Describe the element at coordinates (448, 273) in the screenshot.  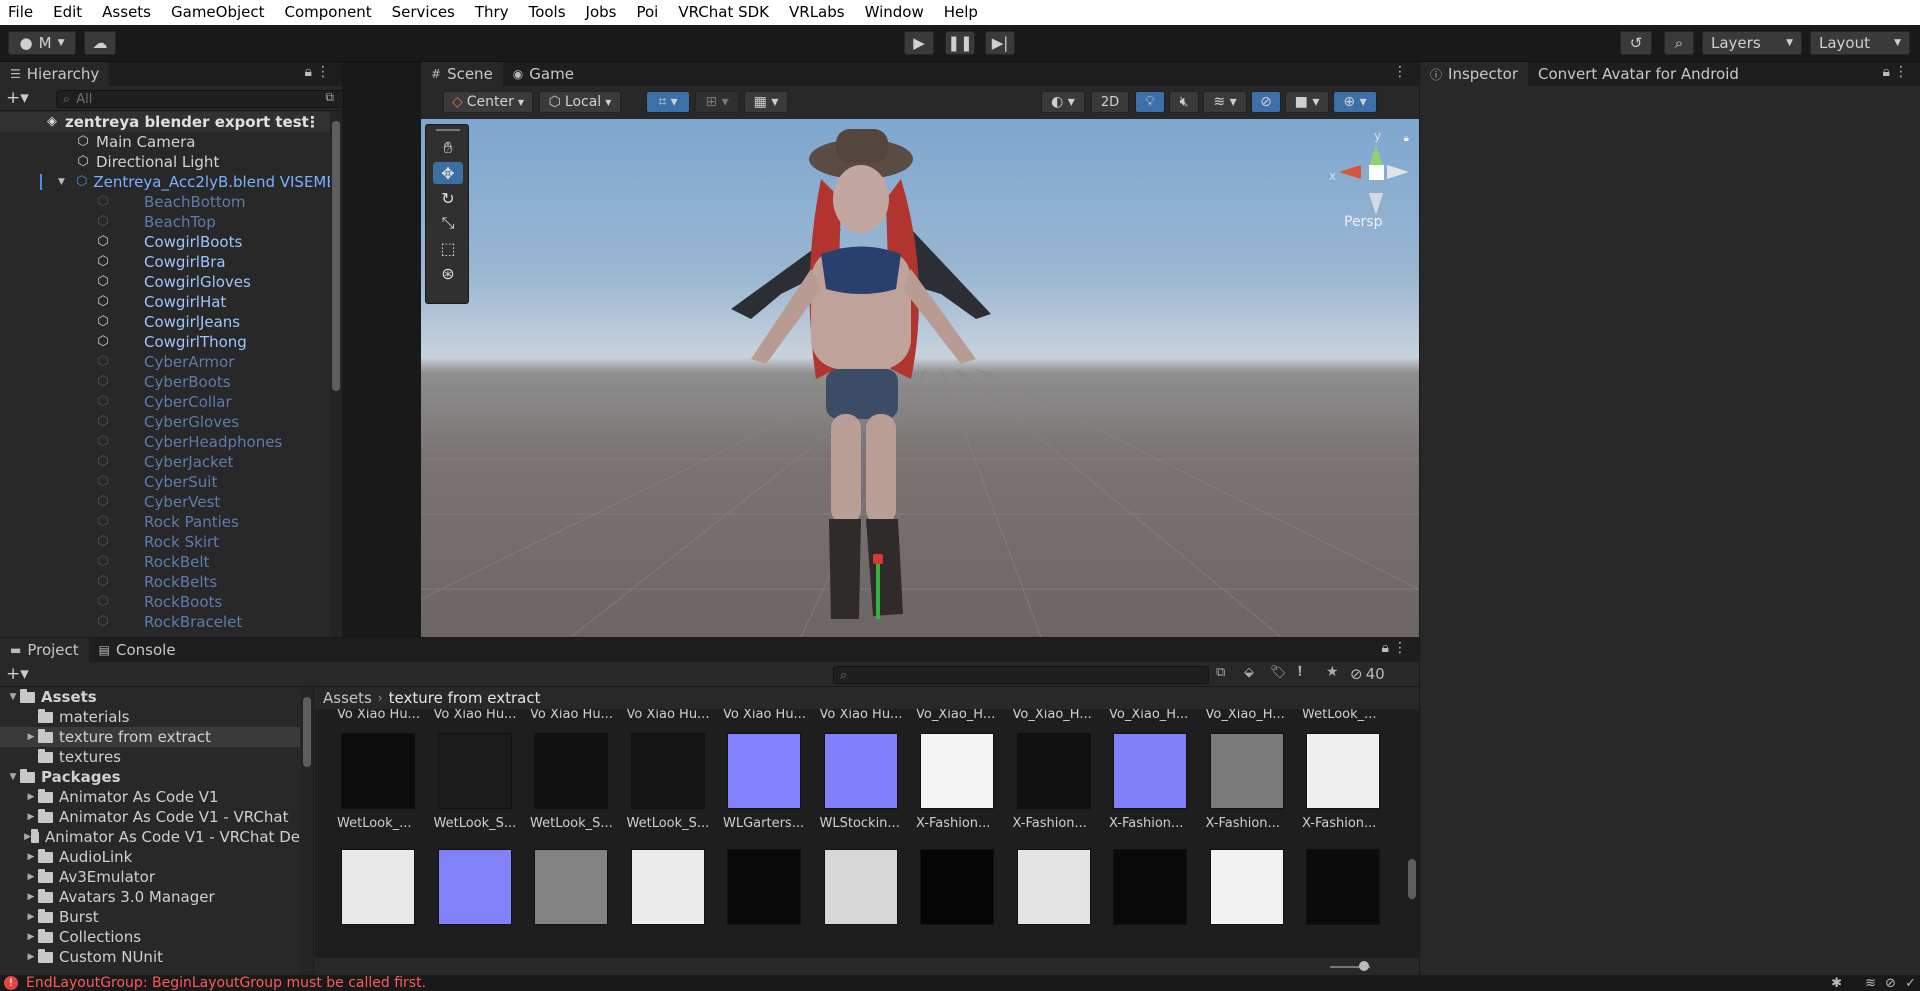
I see `transform-tool: ⊛` at that location.